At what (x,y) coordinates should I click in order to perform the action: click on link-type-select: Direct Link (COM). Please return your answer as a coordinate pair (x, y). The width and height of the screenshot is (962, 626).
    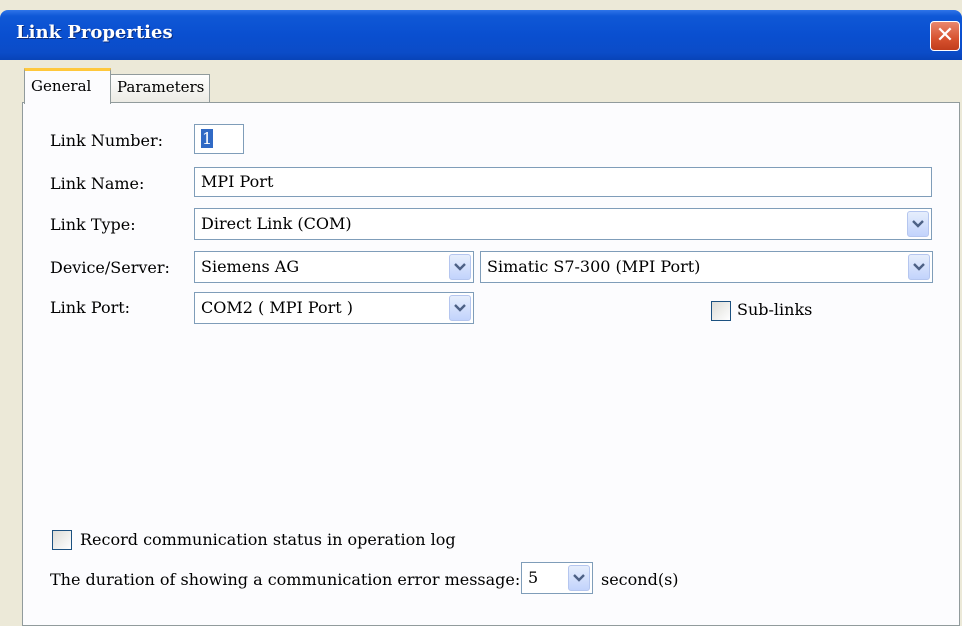
    Looking at the image, I should click on (563, 224).